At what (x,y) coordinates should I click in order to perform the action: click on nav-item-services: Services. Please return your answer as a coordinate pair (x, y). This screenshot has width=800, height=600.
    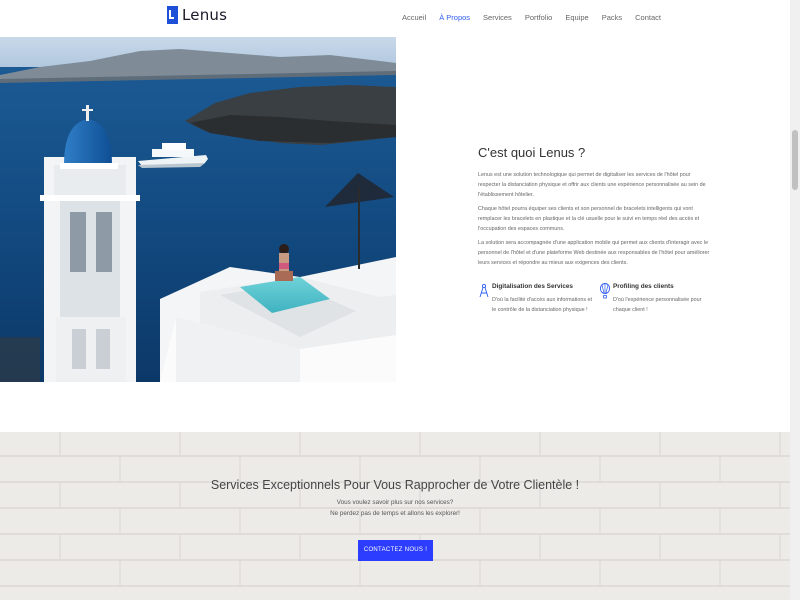
    Looking at the image, I should click on (497, 17).